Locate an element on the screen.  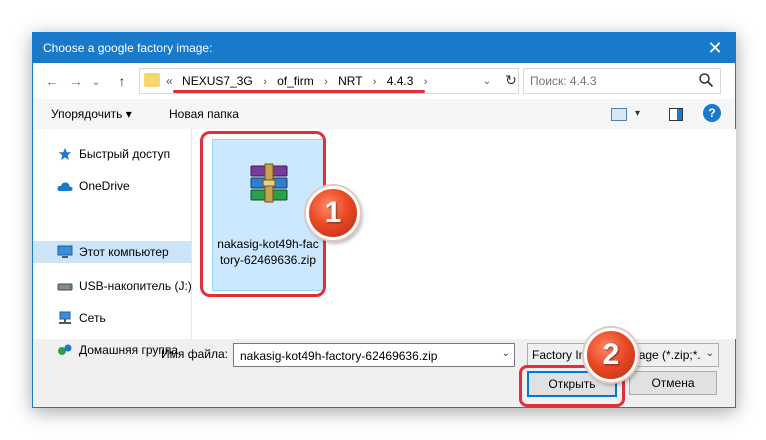
search-box is located at coordinates (622, 81).